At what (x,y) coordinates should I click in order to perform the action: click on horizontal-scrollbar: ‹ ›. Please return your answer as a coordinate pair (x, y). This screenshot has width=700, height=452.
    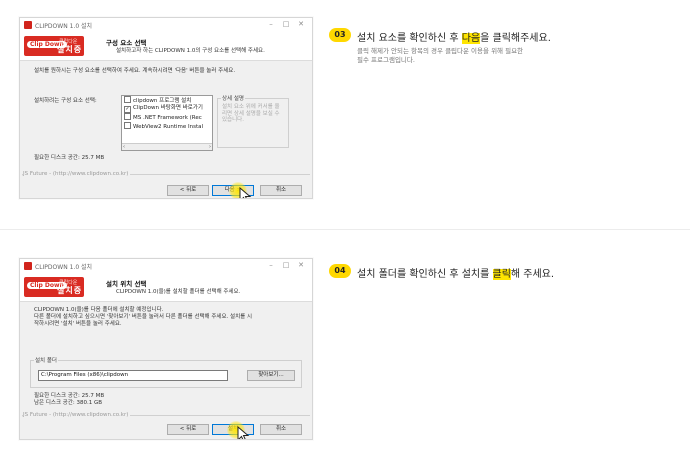
    Looking at the image, I should click on (167, 146).